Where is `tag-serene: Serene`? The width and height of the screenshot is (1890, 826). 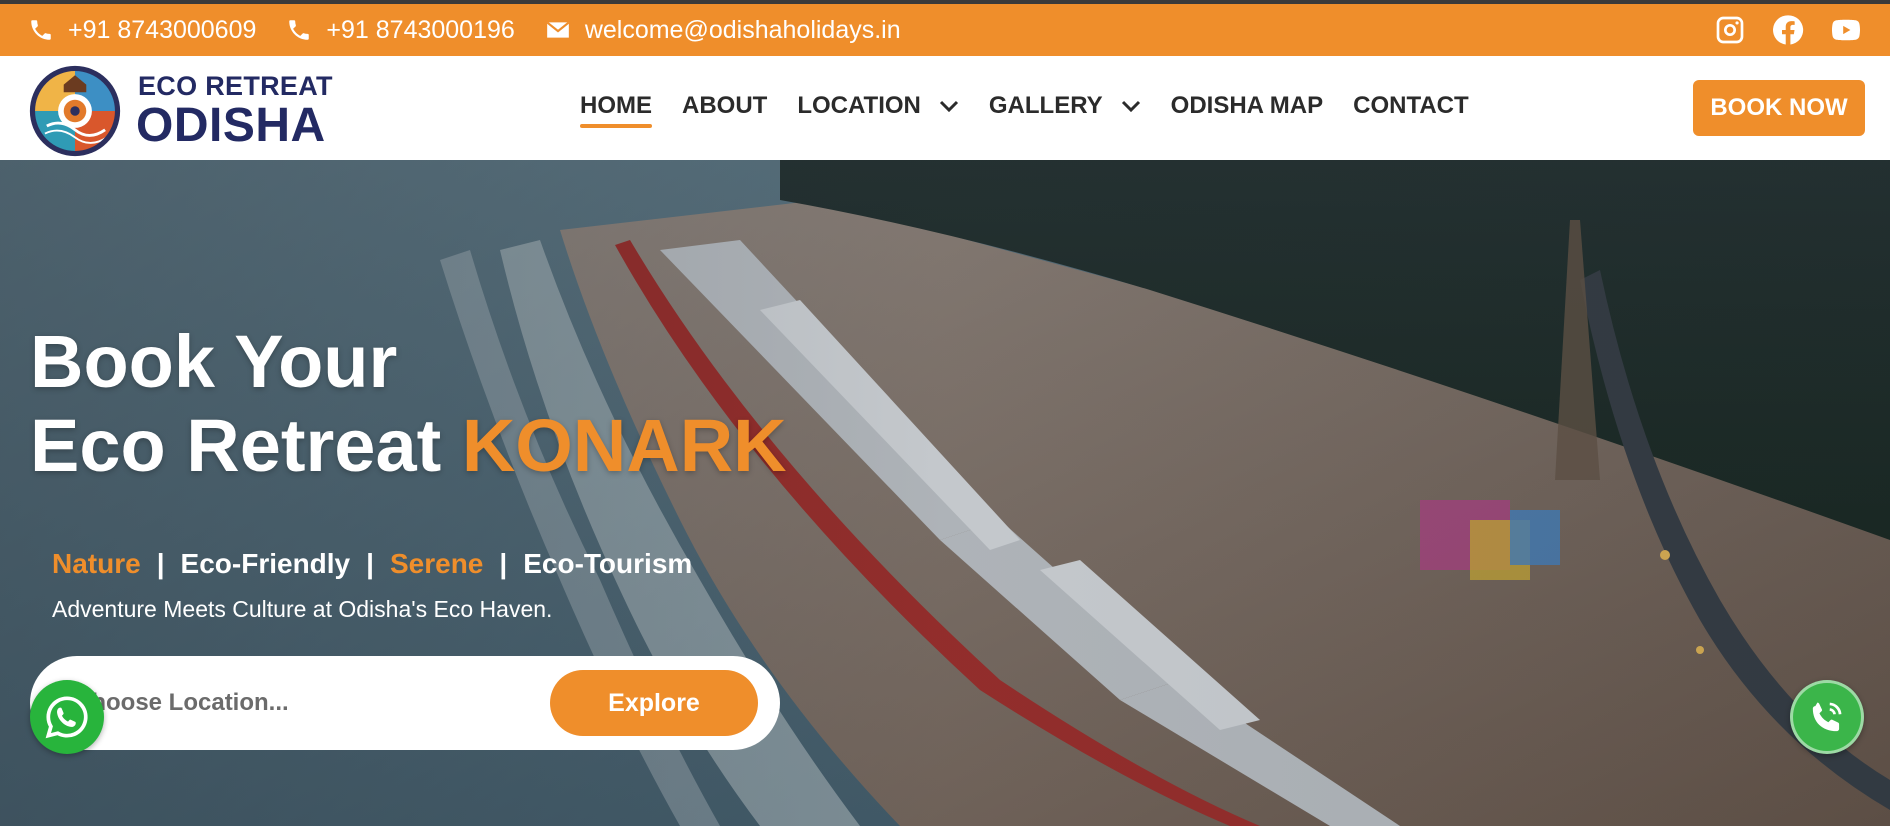
tag-serene: Serene is located at coordinates (436, 563).